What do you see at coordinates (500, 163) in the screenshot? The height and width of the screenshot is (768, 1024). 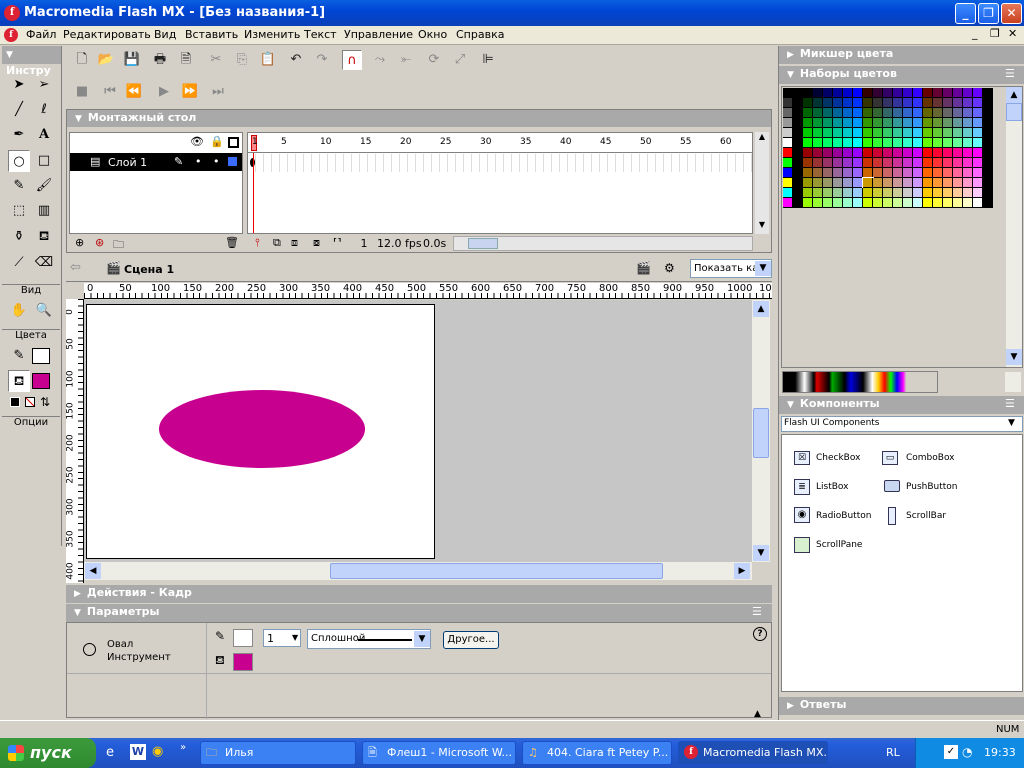 I see `layer-frames-row` at bounding box center [500, 163].